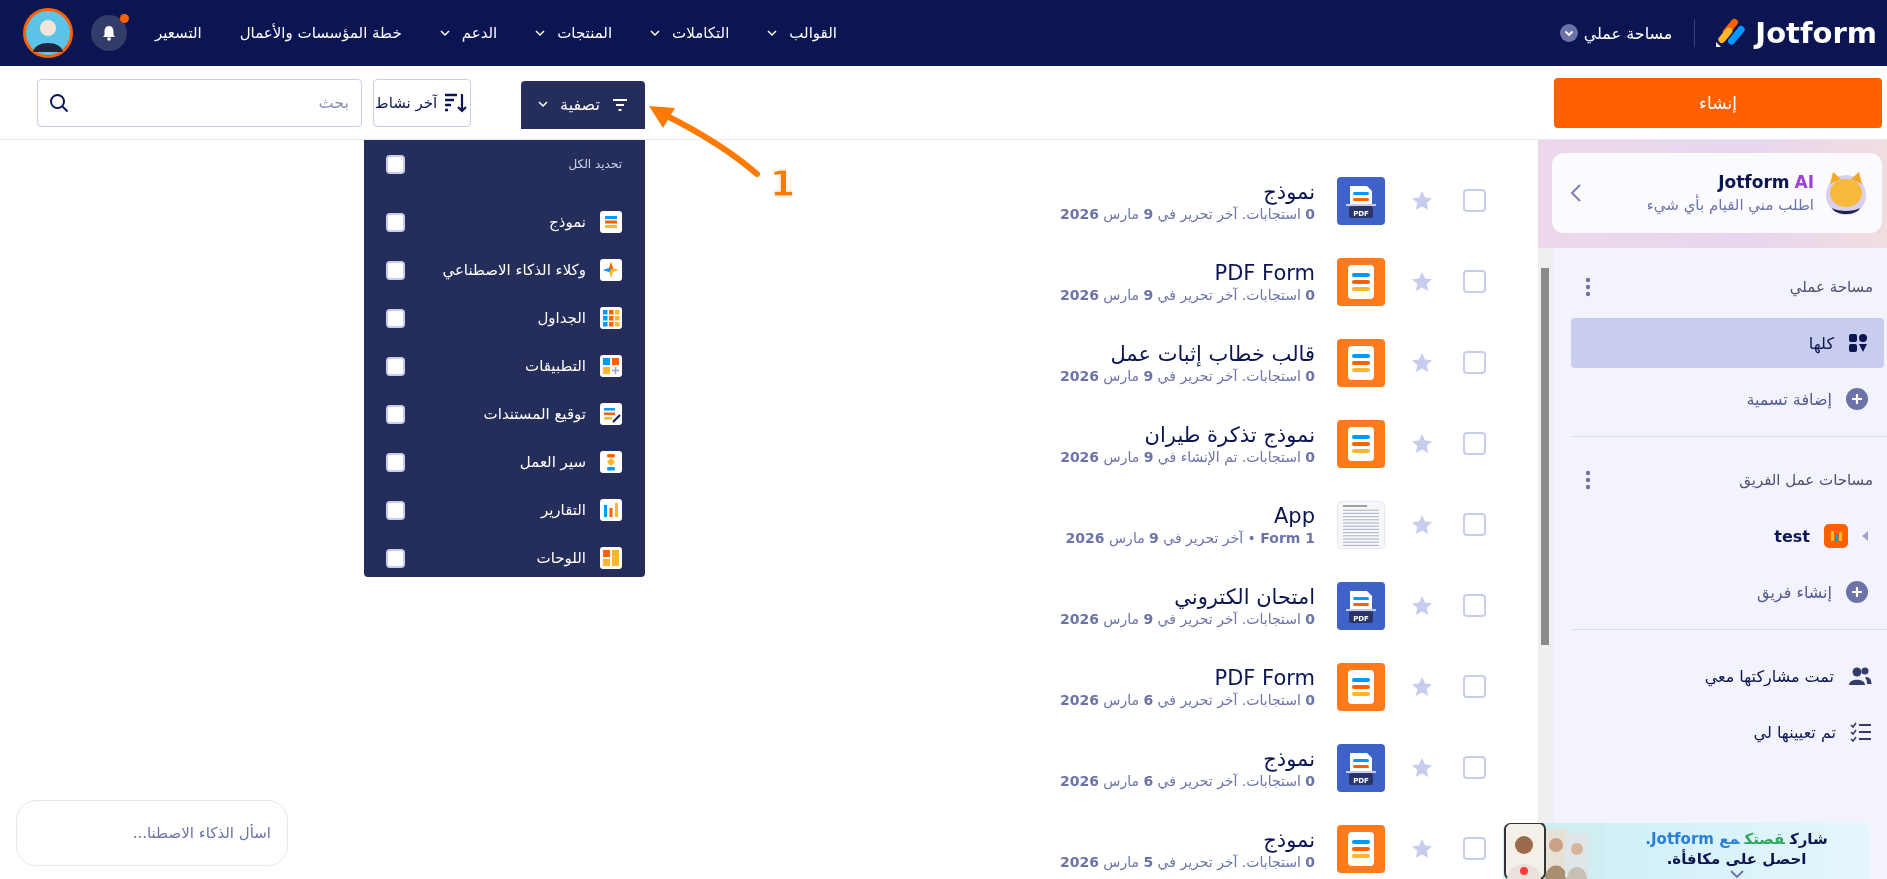  I want to click on nav-link: الدعم, so click(468, 33).